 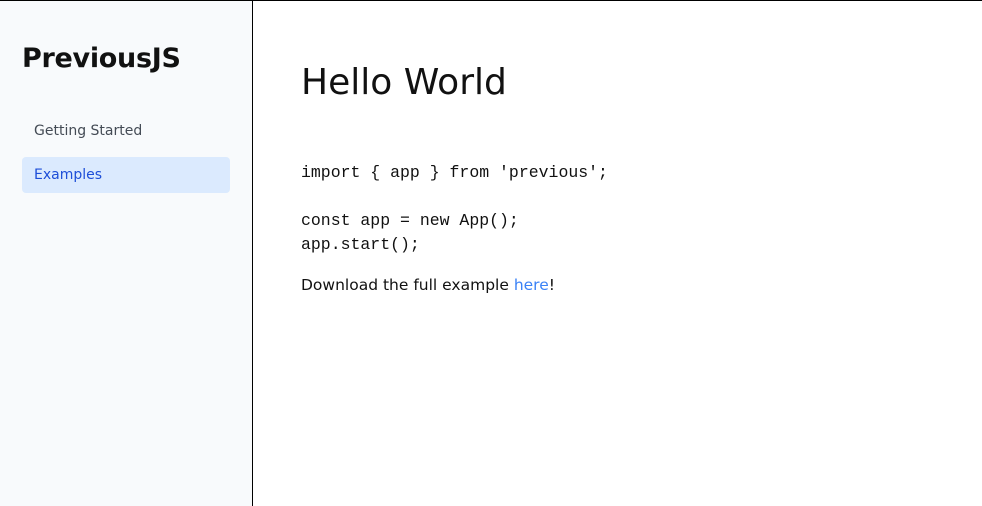 I want to click on code-line: import { app } from 'previous';, so click(x=454, y=172).